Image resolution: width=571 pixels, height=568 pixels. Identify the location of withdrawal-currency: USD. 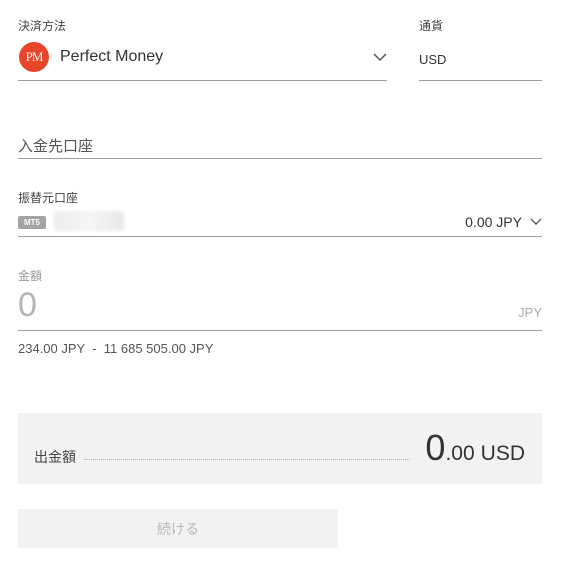
(502, 453).